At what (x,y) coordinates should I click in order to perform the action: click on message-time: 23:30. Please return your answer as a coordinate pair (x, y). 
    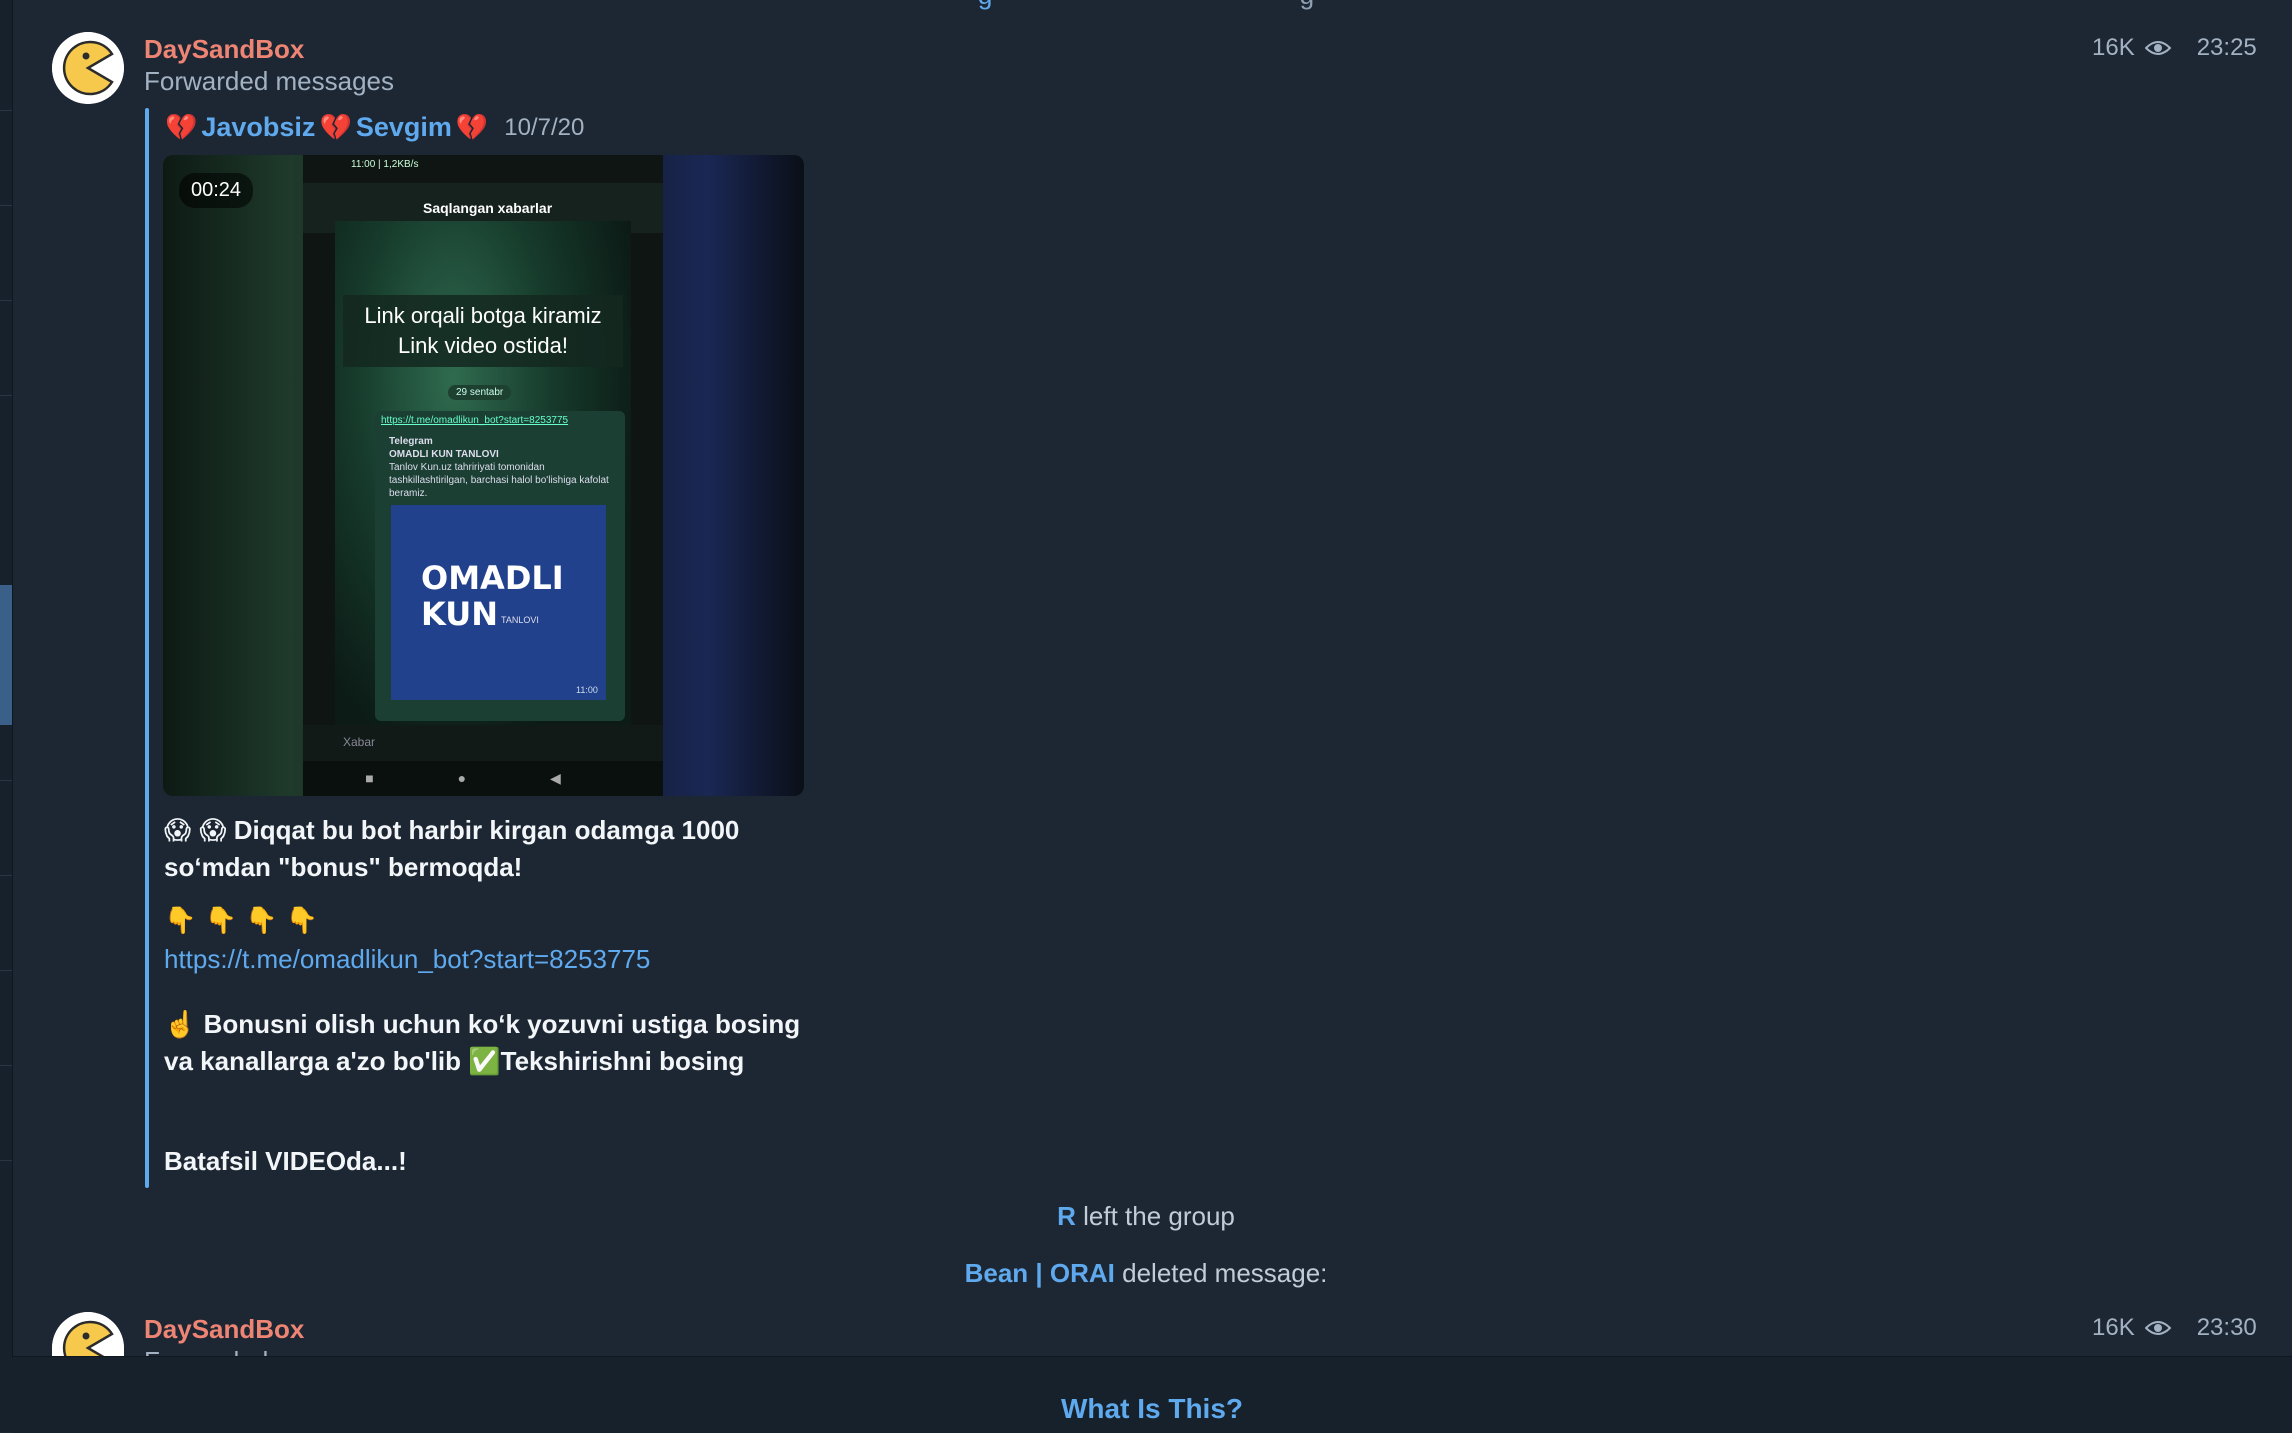
    Looking at the image, I should click on (2226, 1327).